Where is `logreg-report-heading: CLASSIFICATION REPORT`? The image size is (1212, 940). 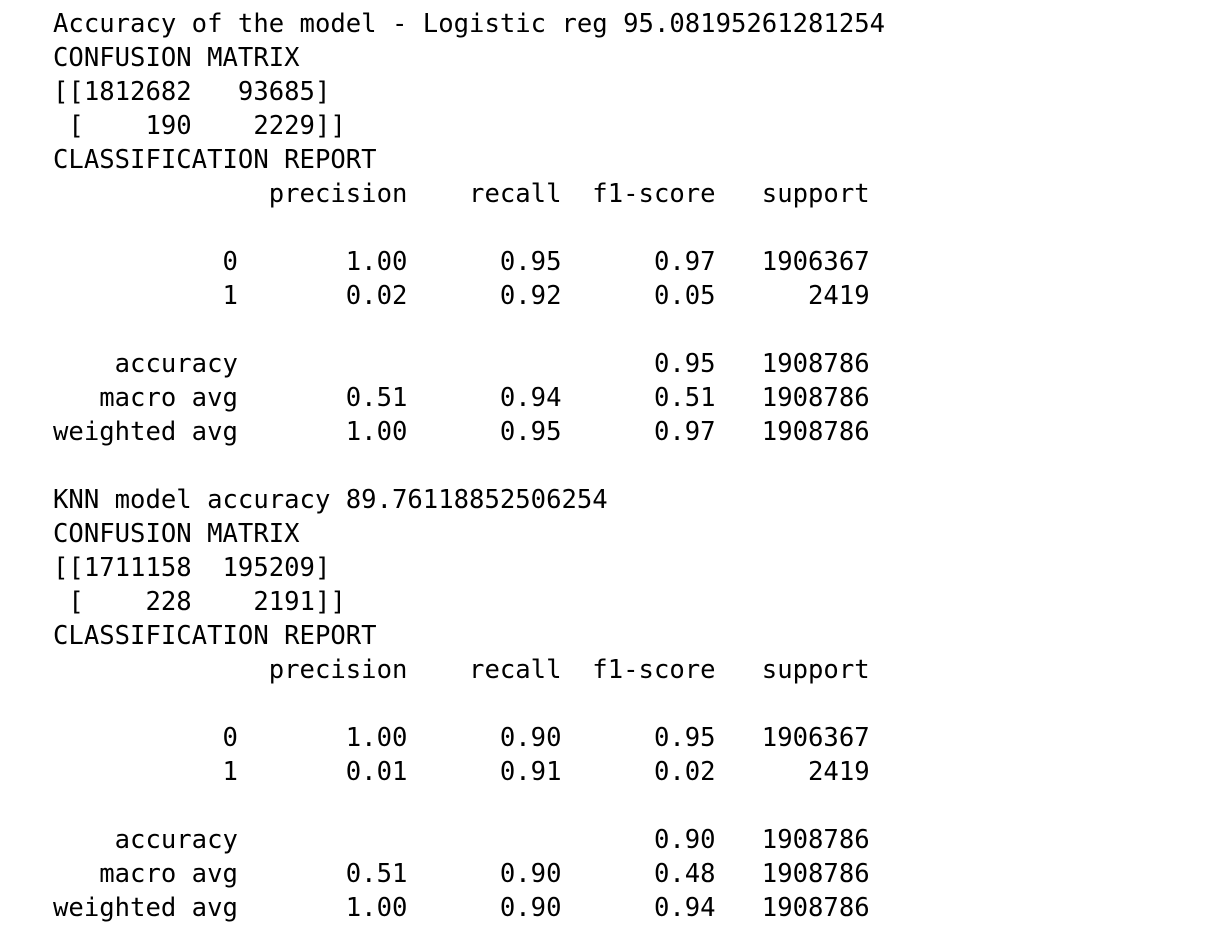 logreg-report-heading: CLASSIFICATION REPORT is located at coordinates (215, 160).